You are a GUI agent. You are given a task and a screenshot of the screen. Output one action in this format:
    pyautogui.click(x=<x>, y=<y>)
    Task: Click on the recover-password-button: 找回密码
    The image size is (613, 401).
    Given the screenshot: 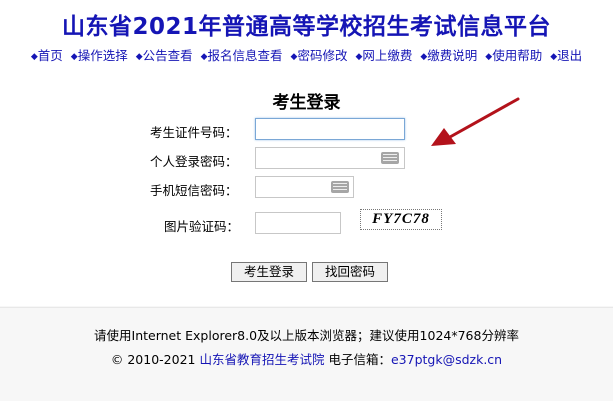 What is the action you would take?
    pyautogui.click(x=350, y=272)
    